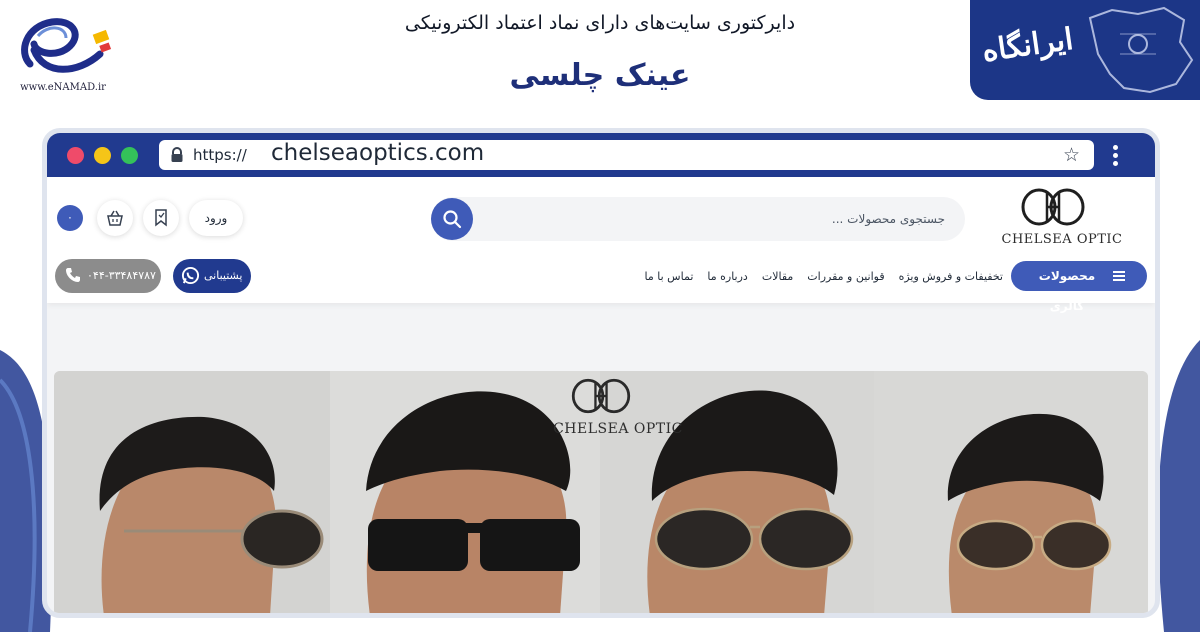 The height and width of the screenshot is (632, 1200). I want to click on logo-text: CHELSEA OPTIC, so click(1062, 239).